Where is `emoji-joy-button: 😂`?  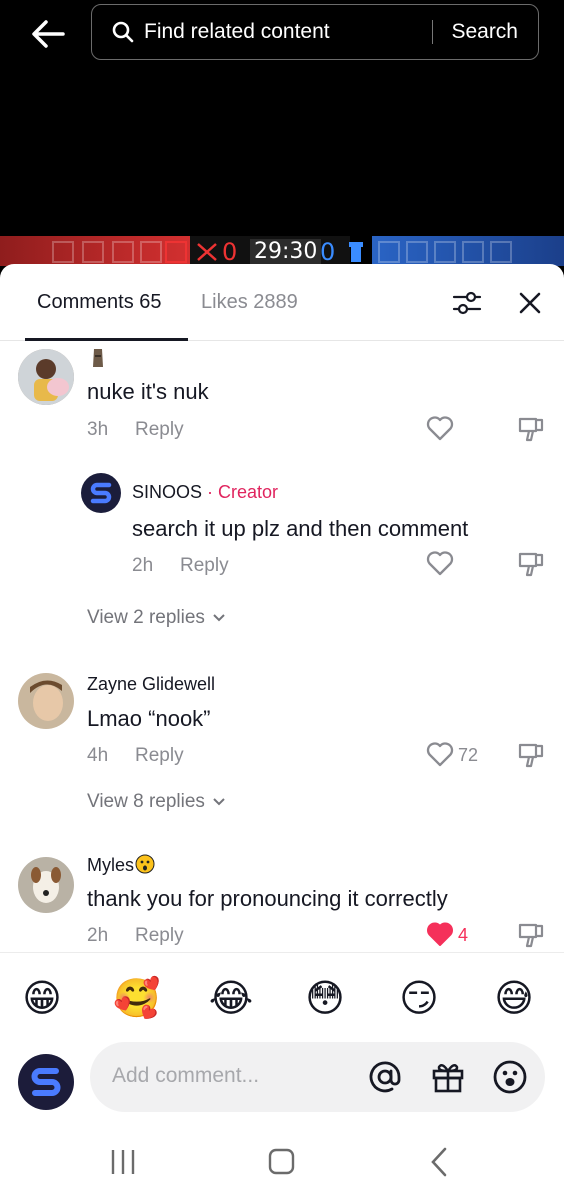
emoji-joy-button: 😂 is located at coordinates (231, 998).